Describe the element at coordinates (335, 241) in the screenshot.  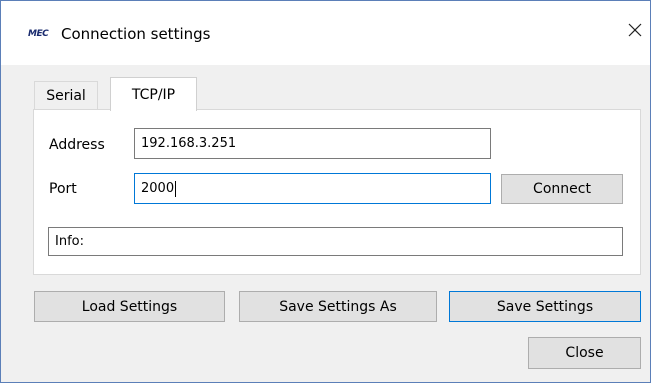
I see `info-box: Info:` at that location.